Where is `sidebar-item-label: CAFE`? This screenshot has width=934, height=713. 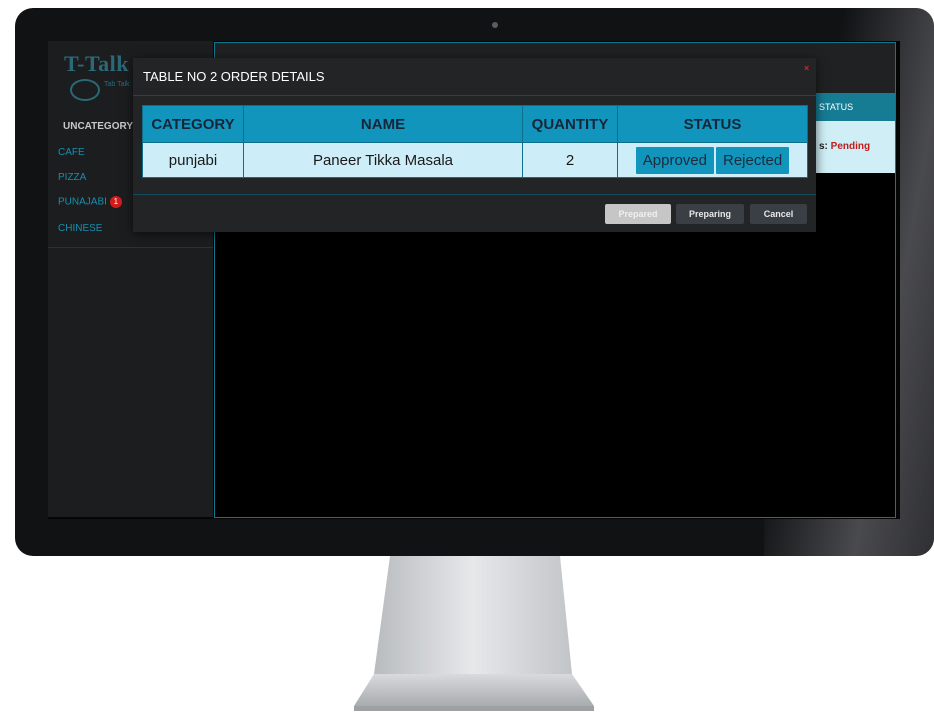 sidebar-item-label: CAFE is located at coordinates (71, 152).